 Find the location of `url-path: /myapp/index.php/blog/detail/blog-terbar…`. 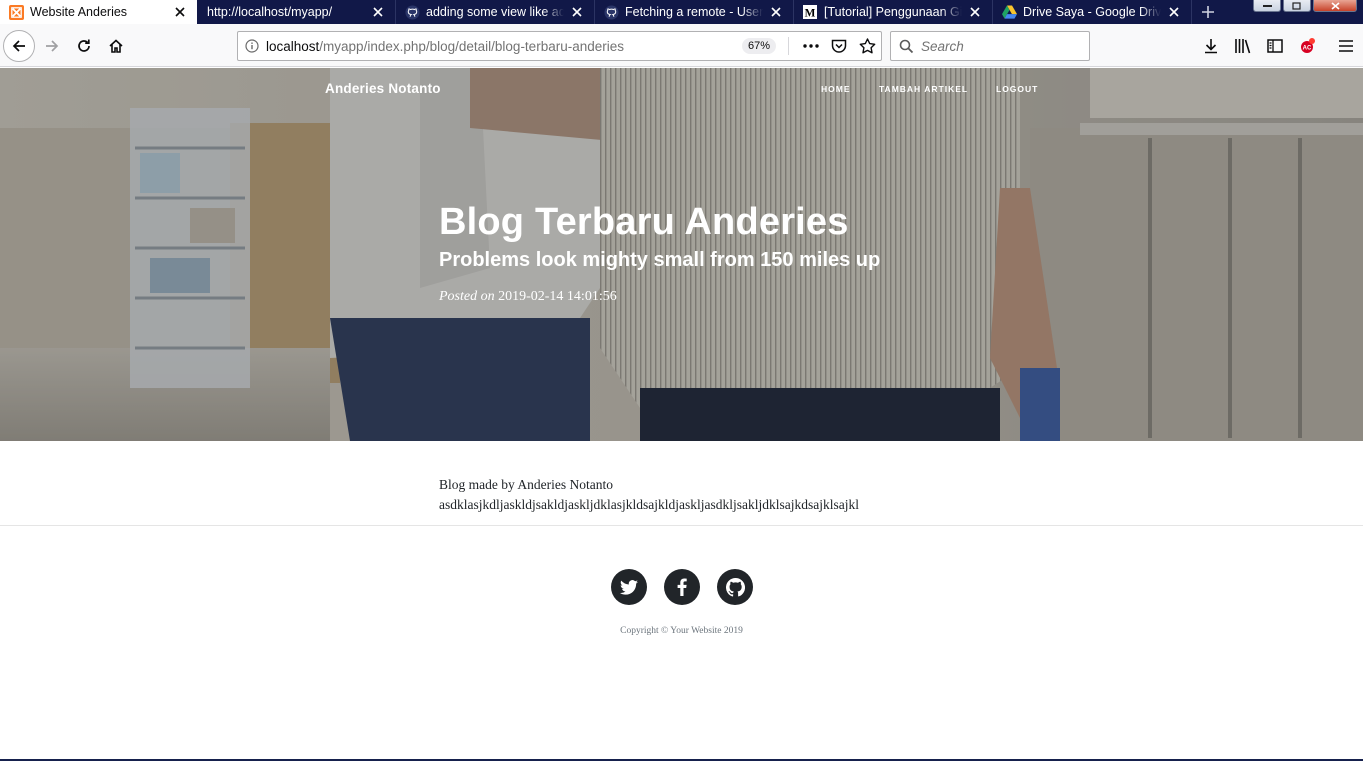

url-path: /myapp/index.php/blog/detail/blog-terbar… is located at coordinates (471, 46).